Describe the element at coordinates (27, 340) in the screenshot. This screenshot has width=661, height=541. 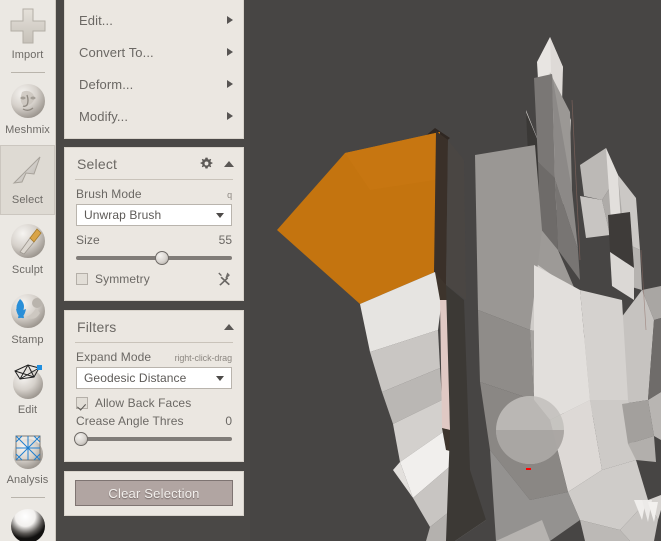
I see `tool-label: Stamp` at that location.